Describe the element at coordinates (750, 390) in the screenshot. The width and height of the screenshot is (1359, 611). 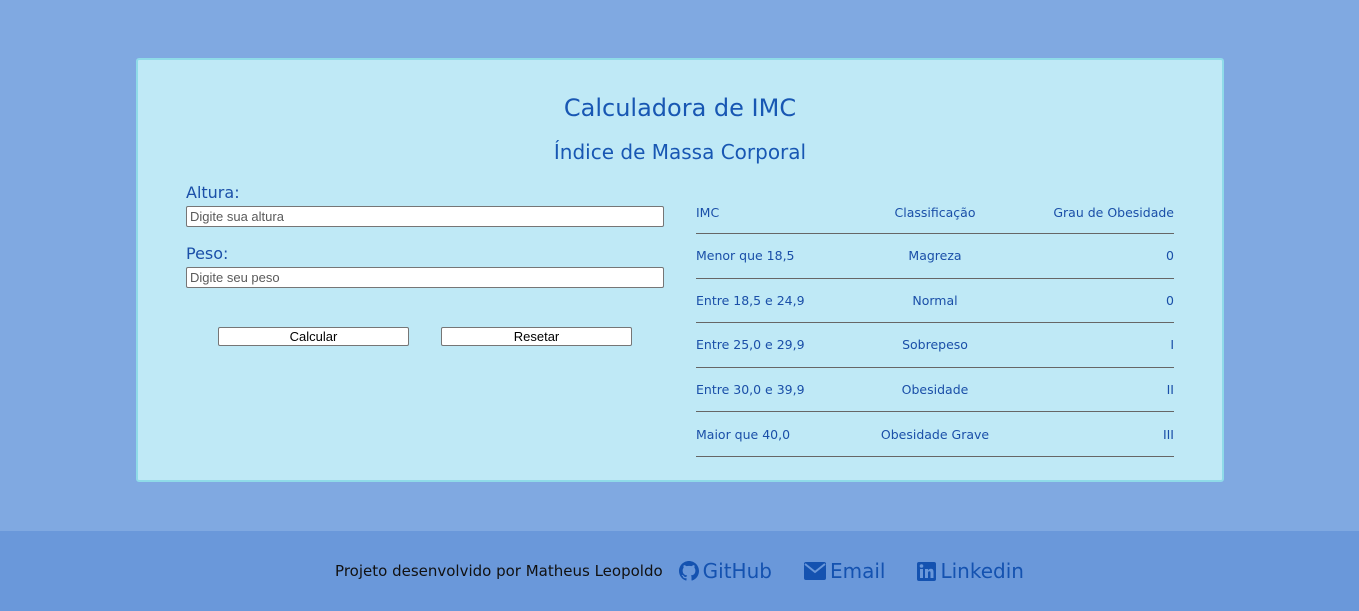
I see `table-cell-imc: Entre 30,0 e 39,9` at that location.